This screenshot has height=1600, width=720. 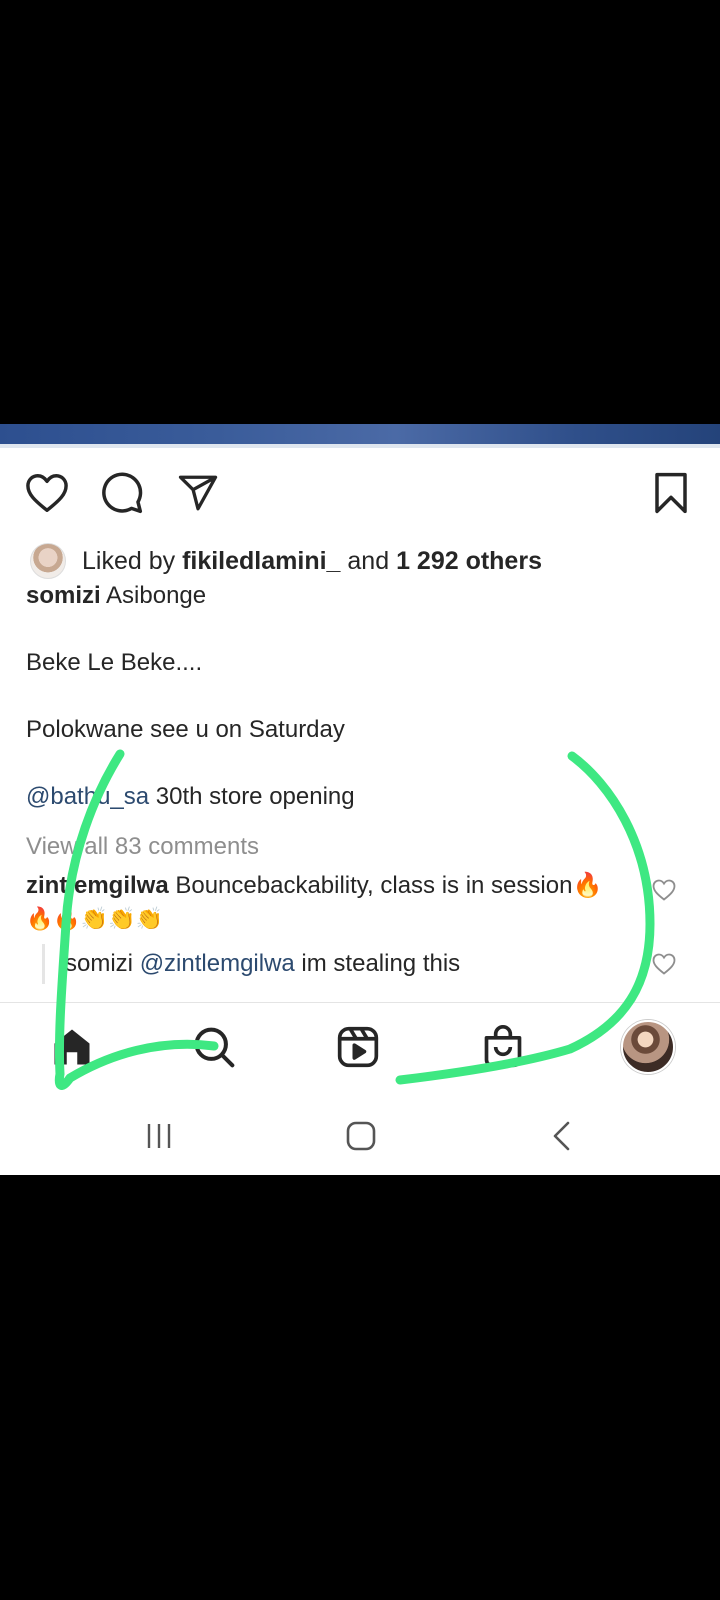 I want to click on reply-row: somizi @zintlemgilwa im stealing this, so click(x=251, y=964).